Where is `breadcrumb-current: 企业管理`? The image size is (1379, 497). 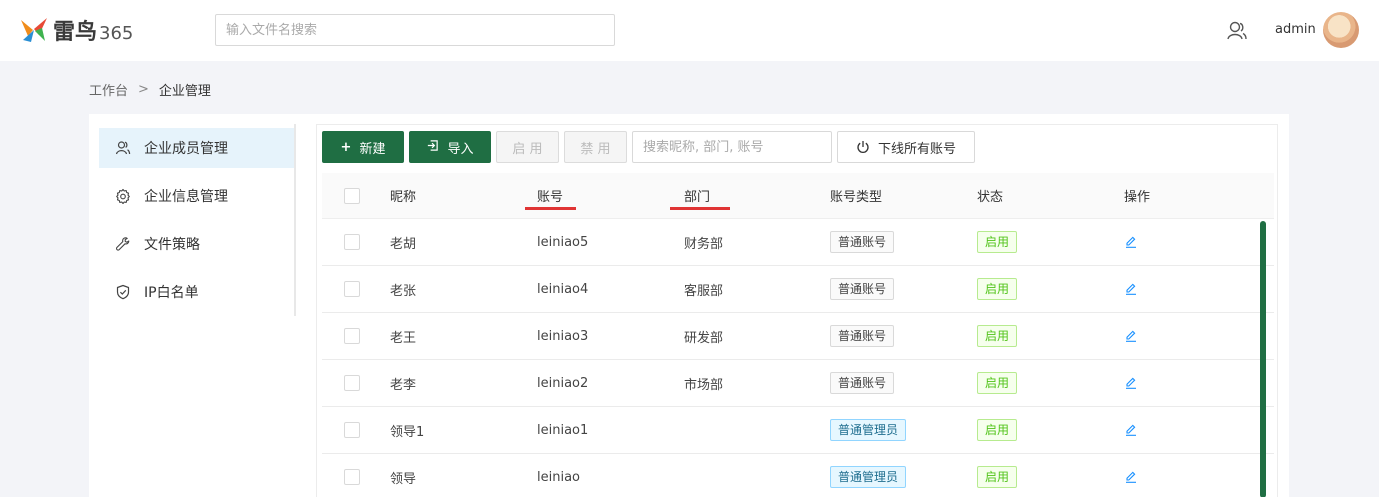 breadcrumb-current: 企业管理 is located at coordinates (184, 91).